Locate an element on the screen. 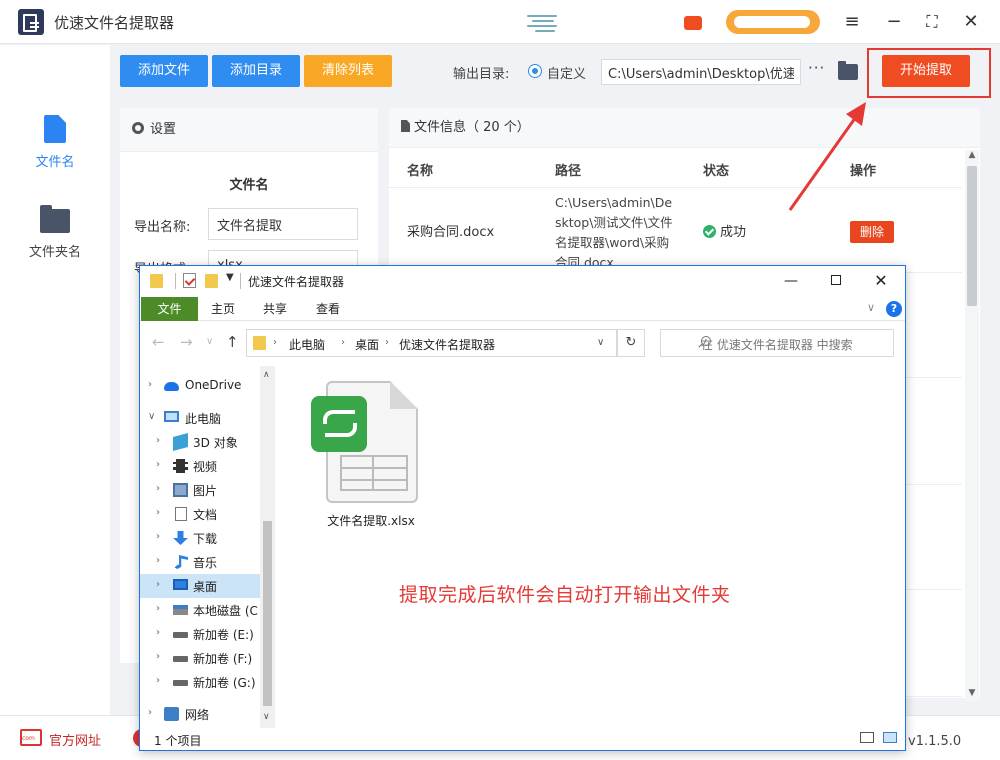 The image size is (1000, 760). column-header-status: 状态 is located at coordinates (716, 171).